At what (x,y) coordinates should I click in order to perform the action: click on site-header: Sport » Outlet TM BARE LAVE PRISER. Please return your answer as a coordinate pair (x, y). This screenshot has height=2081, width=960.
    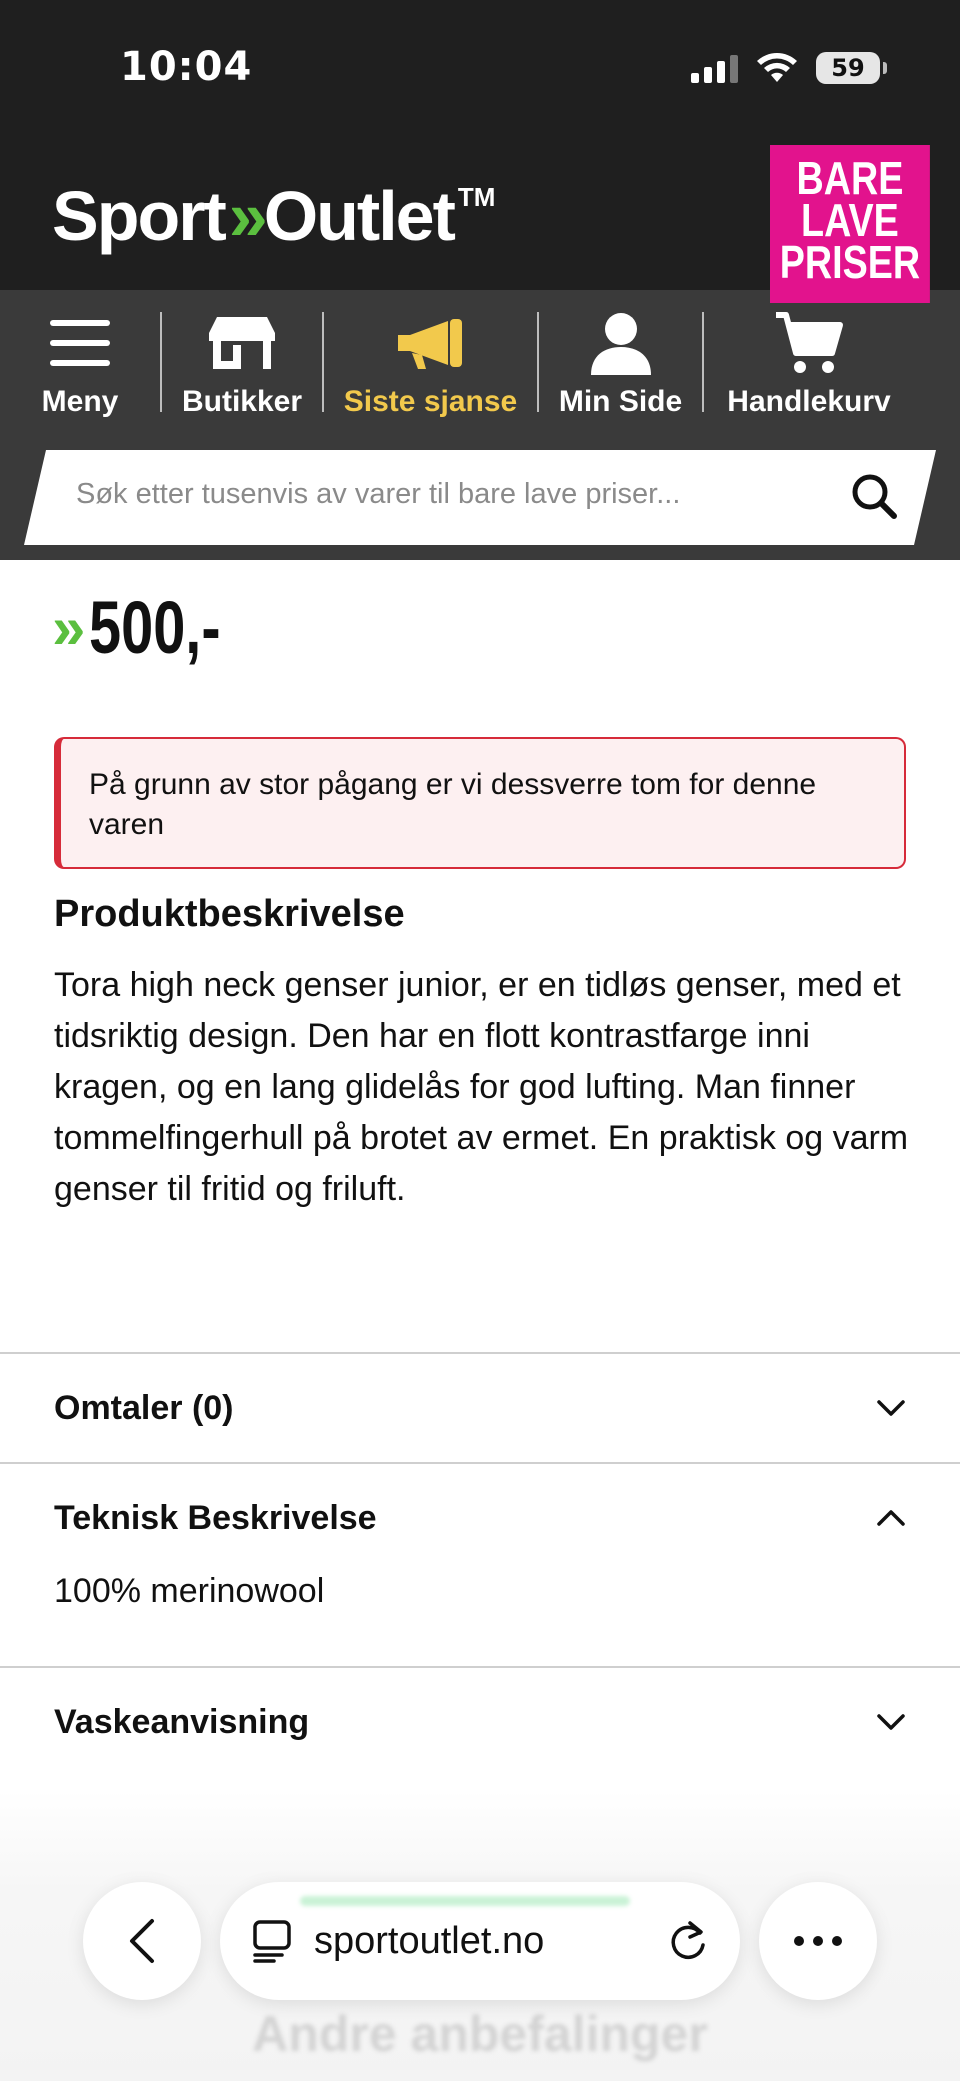
    Looking at the image, I should click on (480, 221).